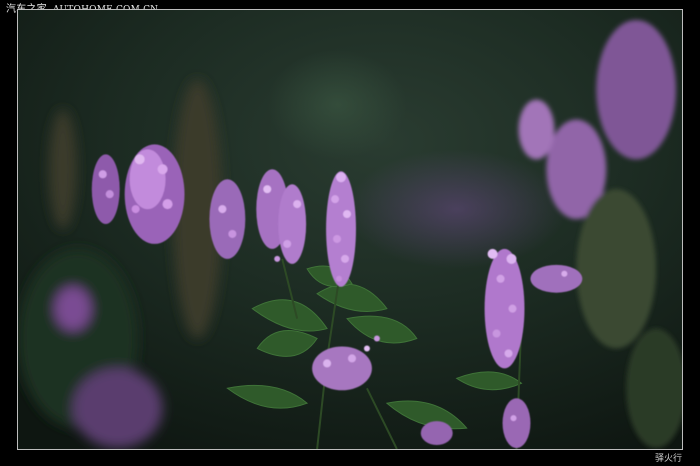 This screenshot has height=466, width=700. What do you see at coordinates (457, 209) in the screenshot?
I see `bokeh-purple` at bounding box center [457, 209].